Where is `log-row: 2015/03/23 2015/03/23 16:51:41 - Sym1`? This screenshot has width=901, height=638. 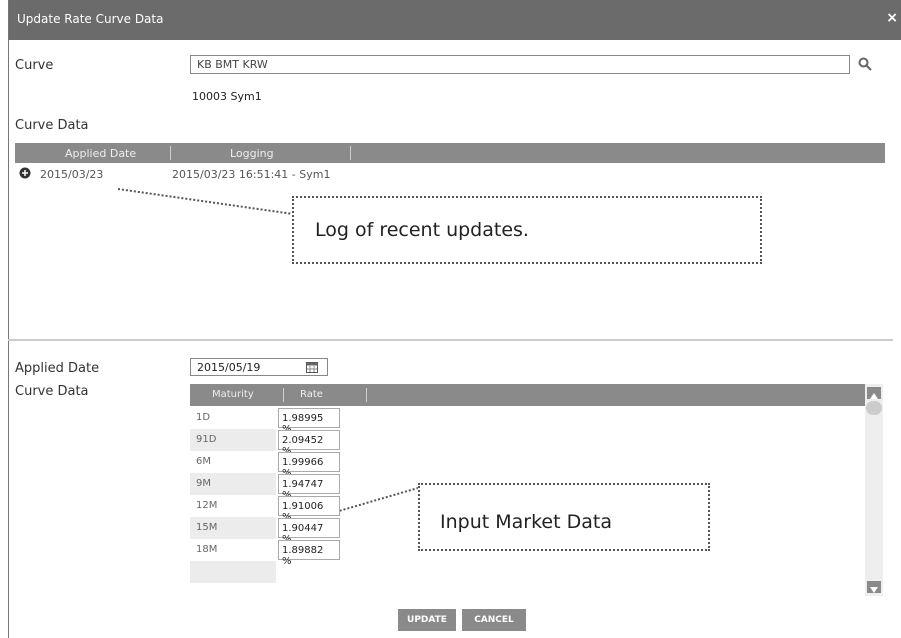 log-row: 2015/03/23 2015/03/23 16:51:41 - Sym1 is located at coordinates (450, 174).